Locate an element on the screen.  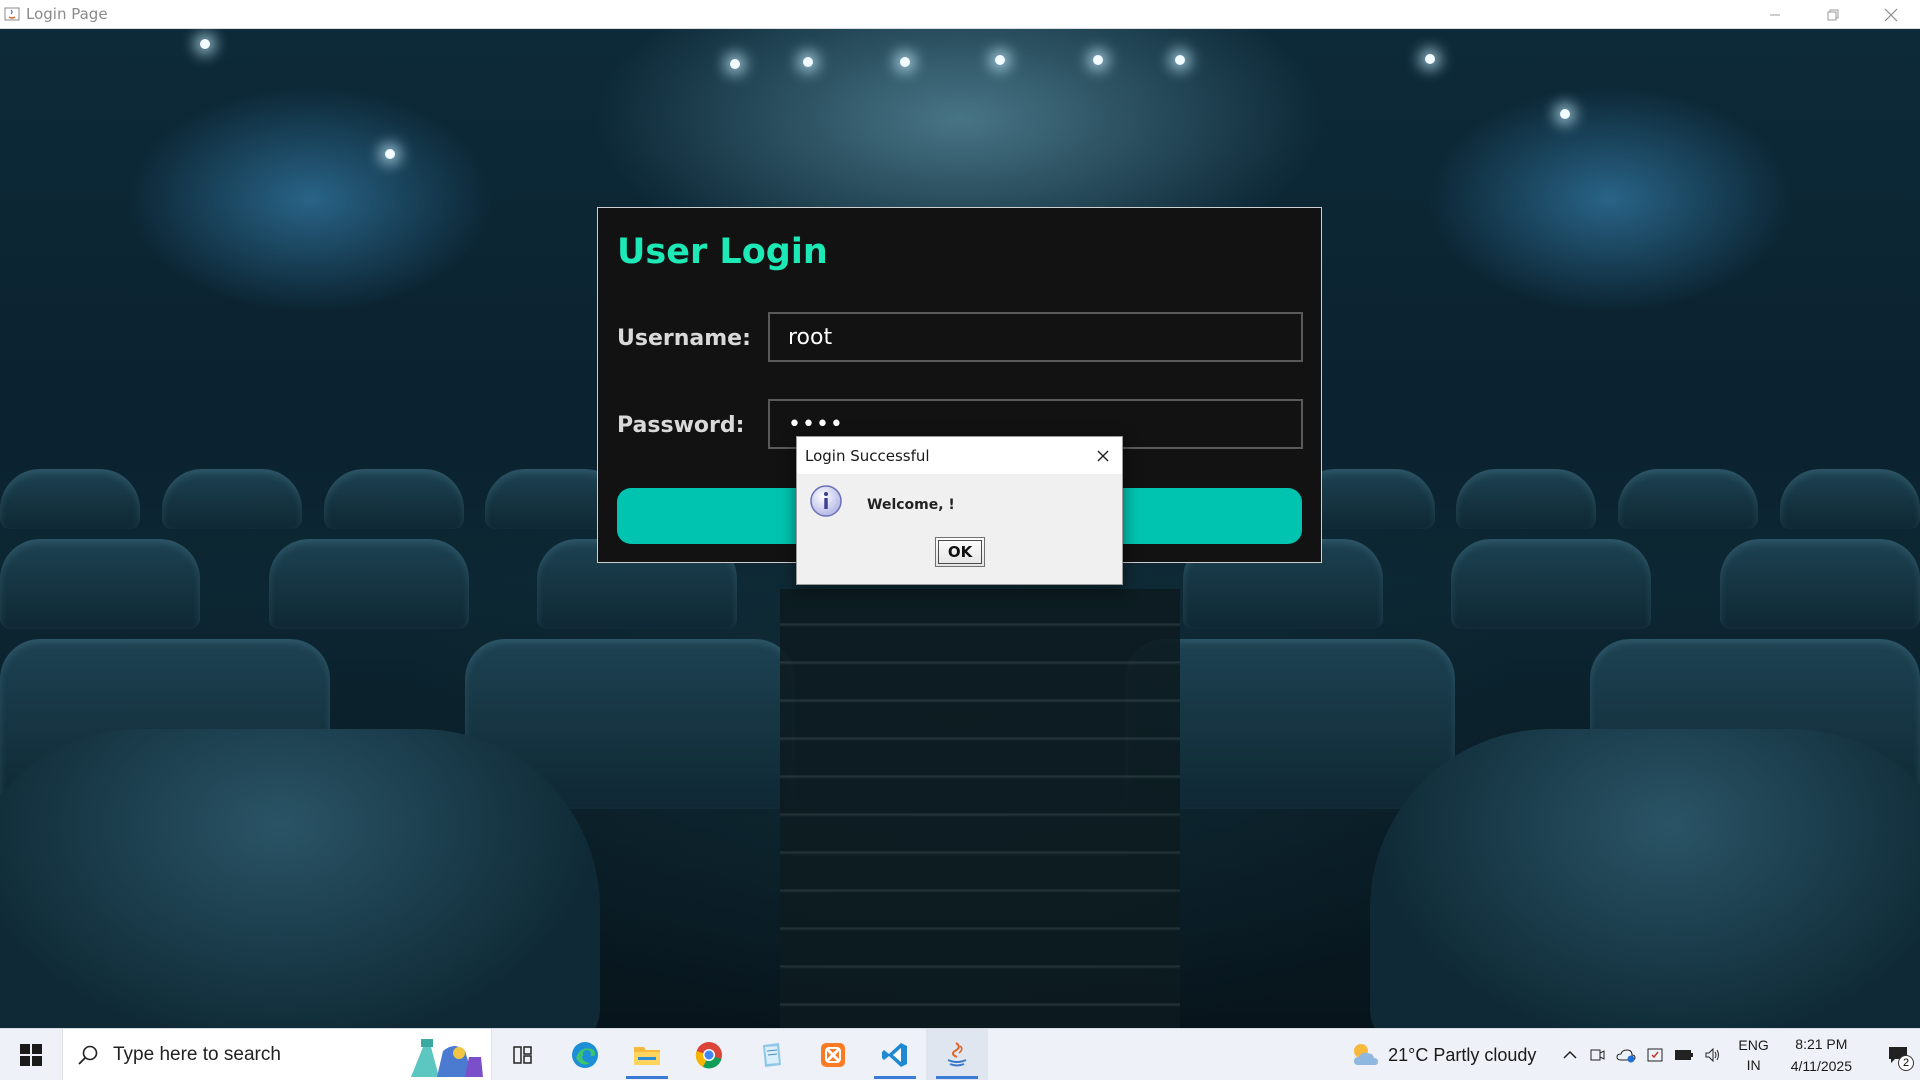
task-view-button is located at coordinates (523, 1054).